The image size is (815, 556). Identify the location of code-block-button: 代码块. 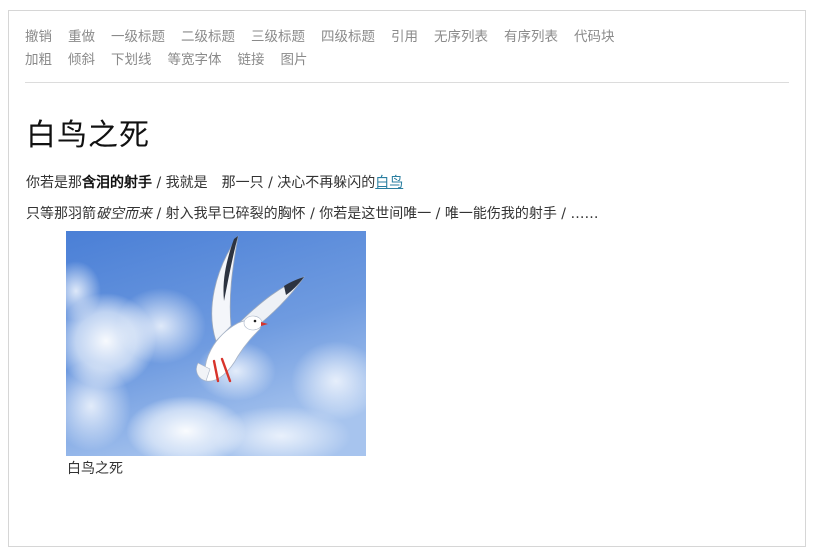
(594, 37).